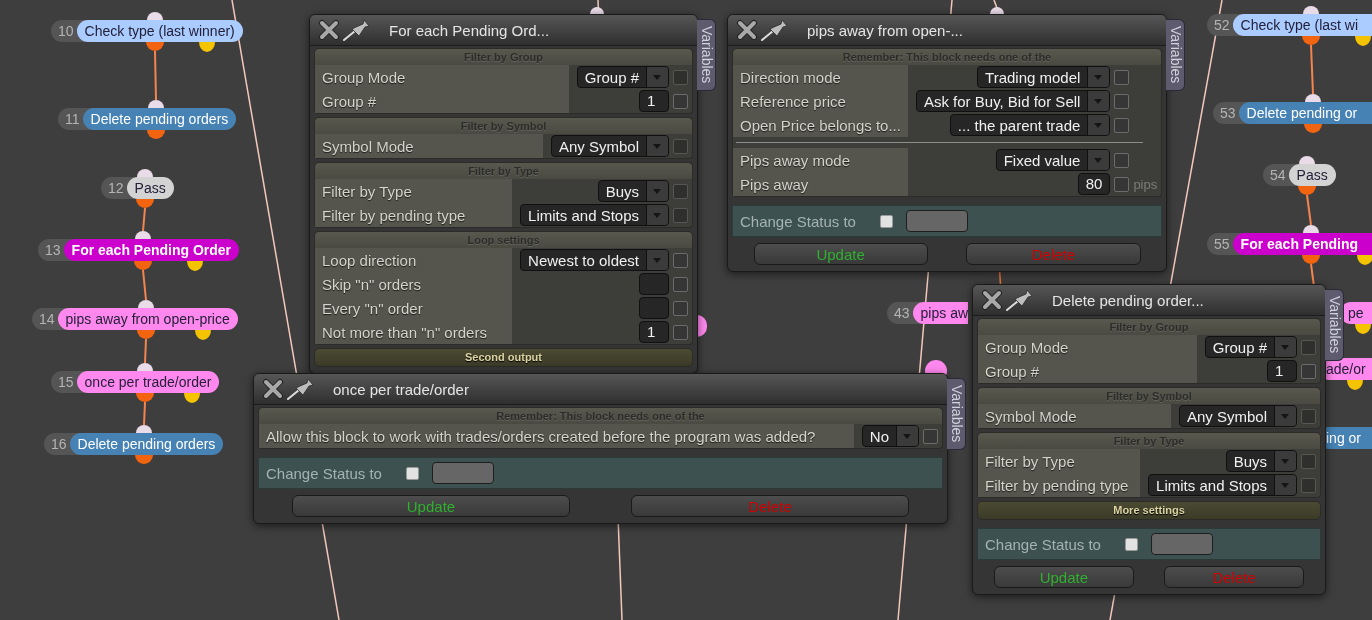 The image size is (1372, 620). Describe the element at coordinates (1302, 25) in the screenshot. I see `block-label: Check type (last wi` at that location.